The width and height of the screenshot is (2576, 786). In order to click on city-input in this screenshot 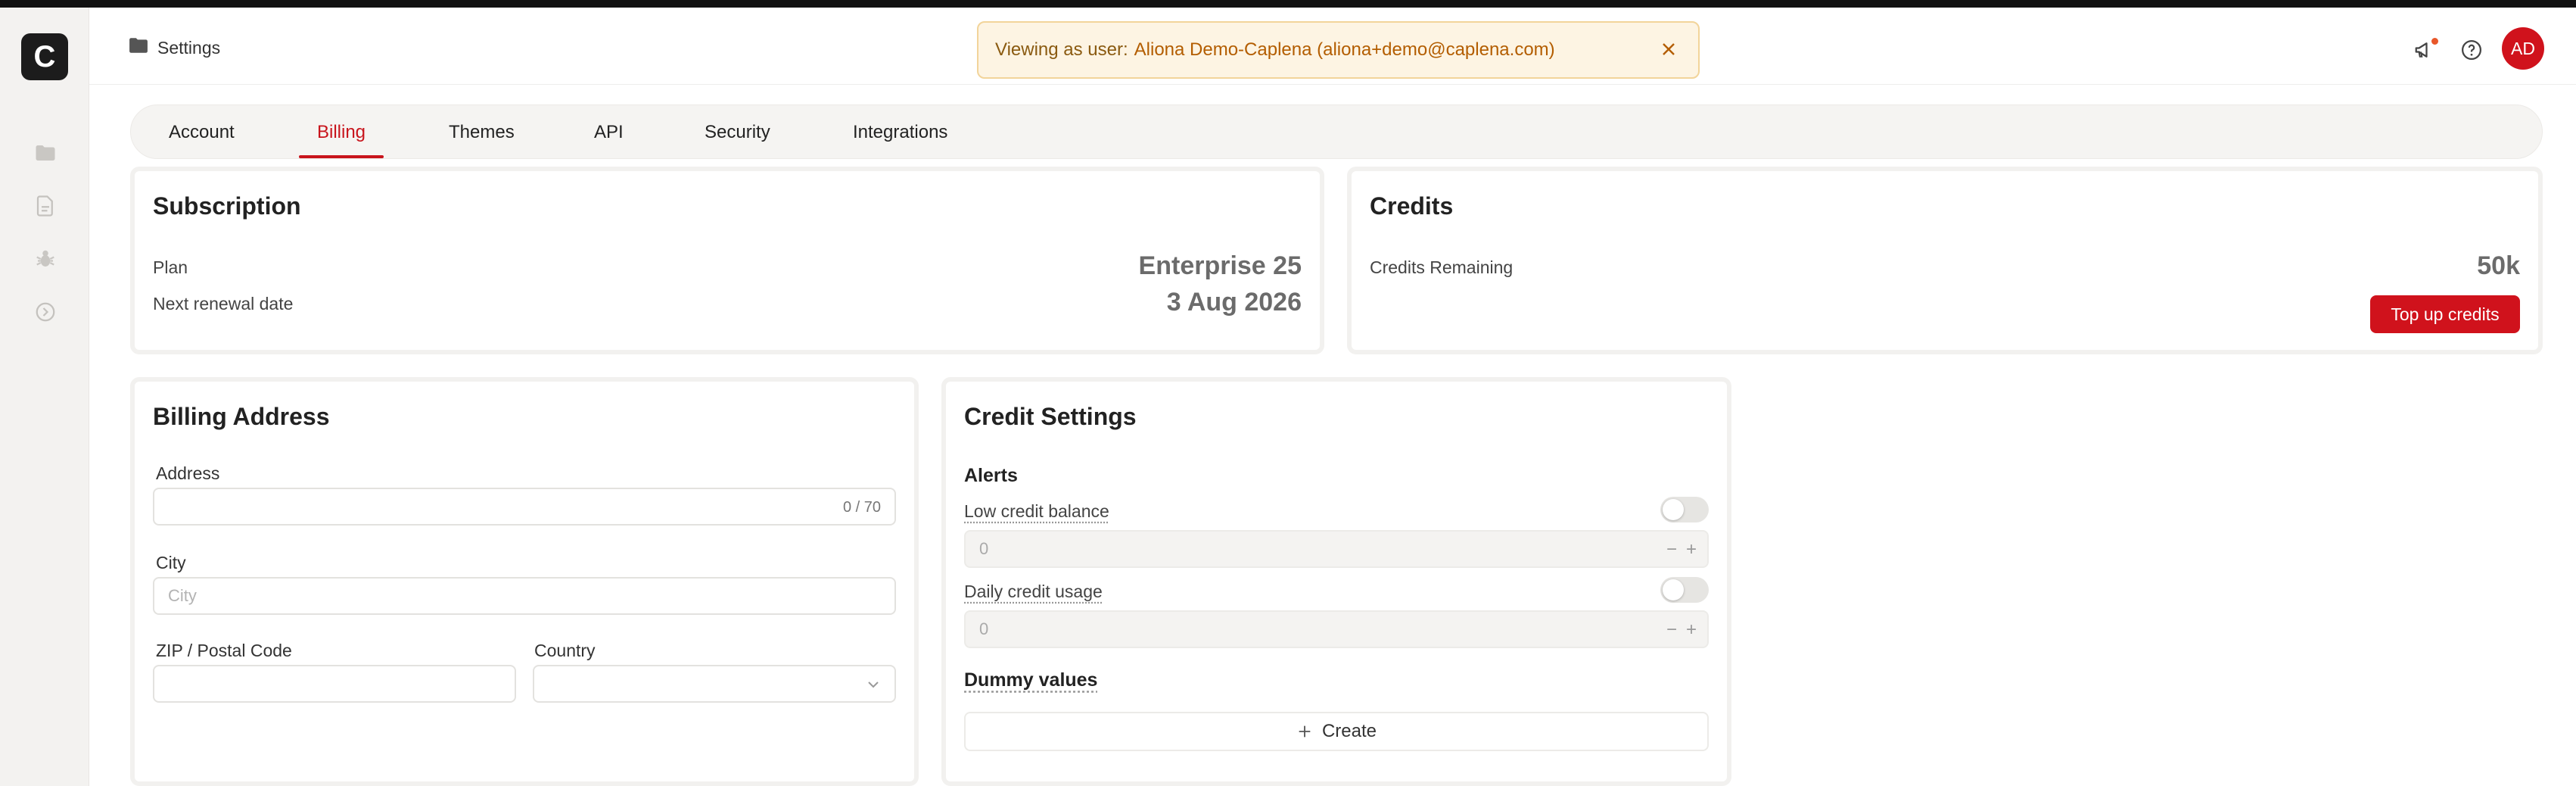, I will do `click(531, 596)`.